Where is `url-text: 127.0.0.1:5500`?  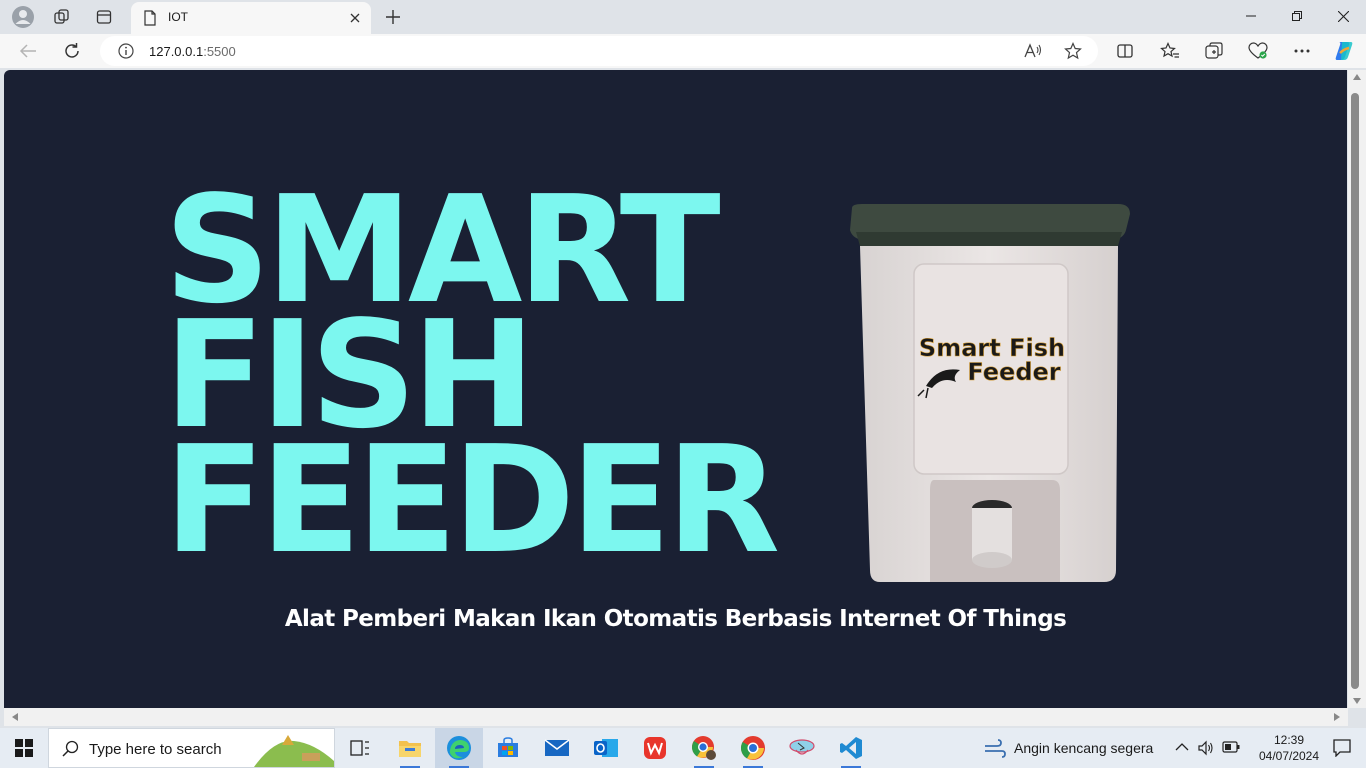
url-text: 127.0.0.1:5500 is located at coordinates (192, 51).